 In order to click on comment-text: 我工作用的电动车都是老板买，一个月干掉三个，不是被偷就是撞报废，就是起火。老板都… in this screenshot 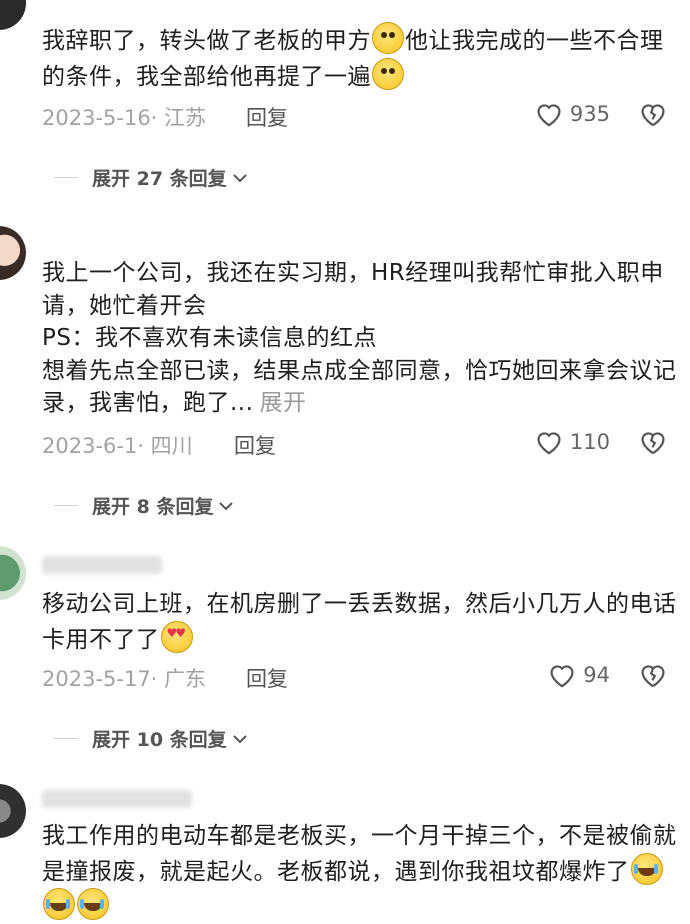, I will do `click(360, 872)`.